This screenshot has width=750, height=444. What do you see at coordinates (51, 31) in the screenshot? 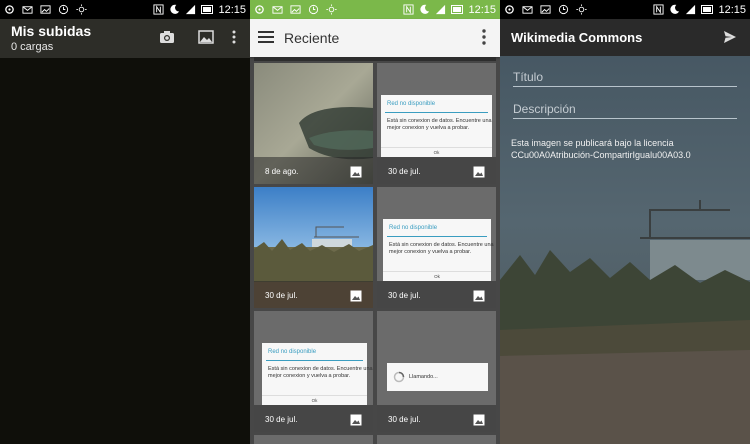
I see `page-title: Mis subidas` at bounding box center [51, 31].